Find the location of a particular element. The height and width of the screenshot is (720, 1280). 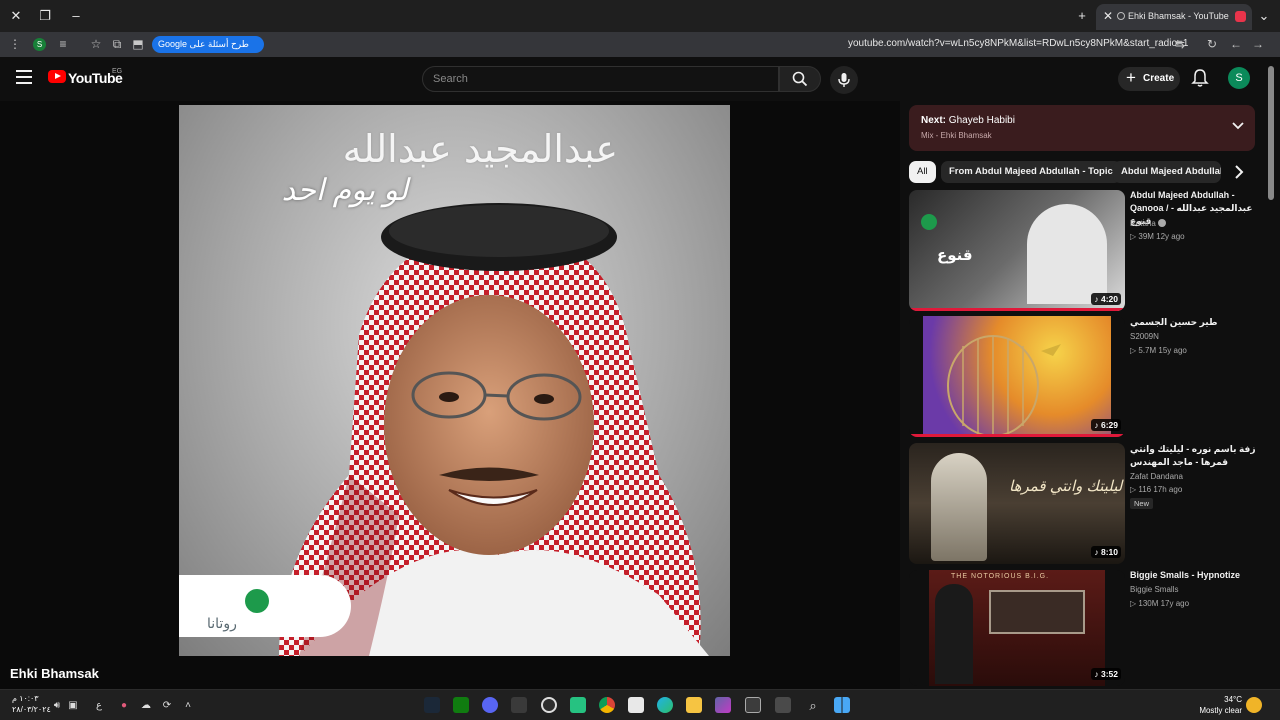

weather-text: Mostly clear is located at coordinates (1220, 710).